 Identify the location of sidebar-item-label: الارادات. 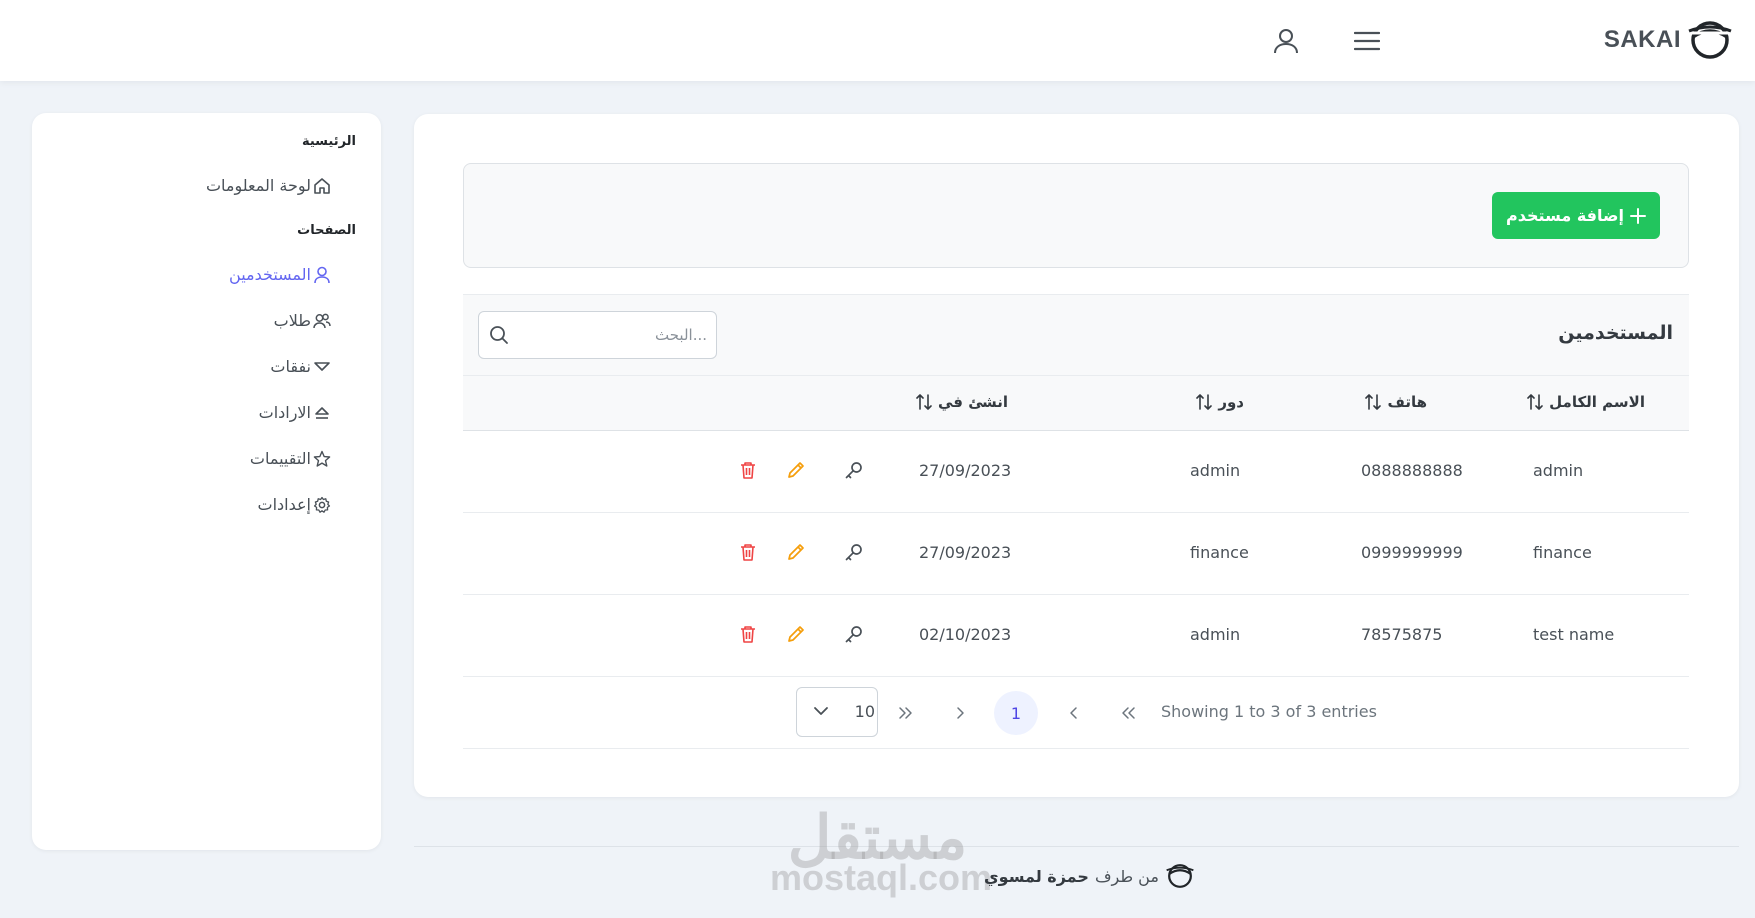
(284, 412).